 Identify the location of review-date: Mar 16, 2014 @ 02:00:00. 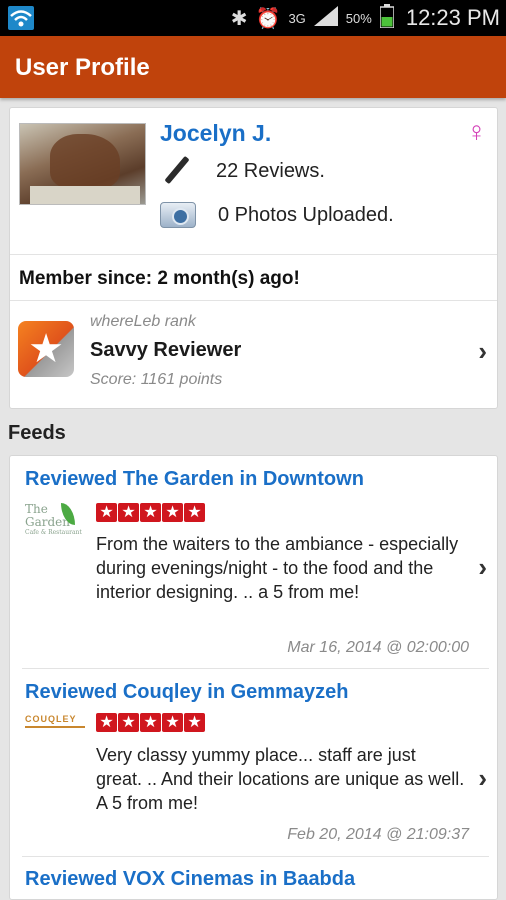
(378, 647).